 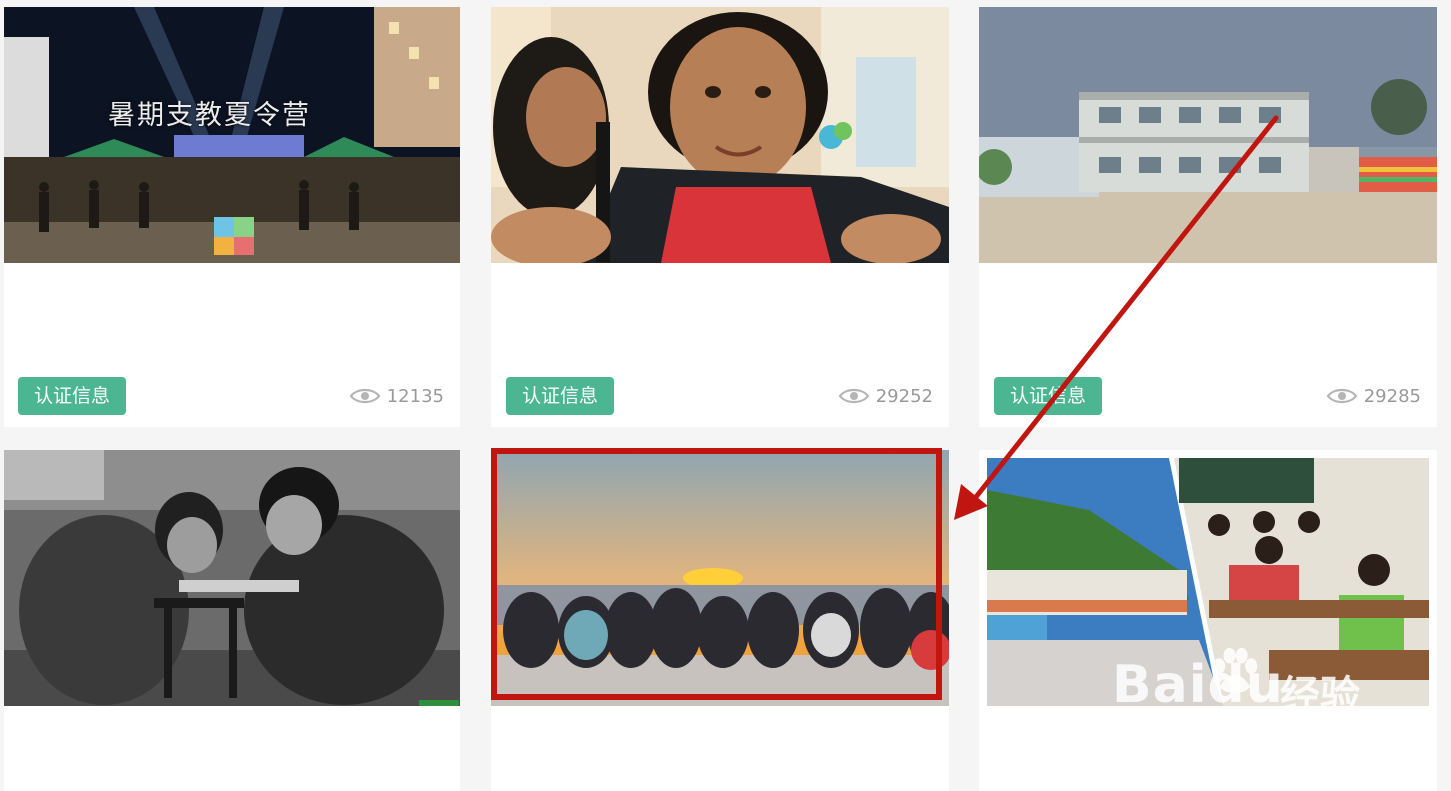 What do you see at coordinates (415, 396) in the screenshot?
I see `view-count-value: 12135` at bounding box center [415, 396].